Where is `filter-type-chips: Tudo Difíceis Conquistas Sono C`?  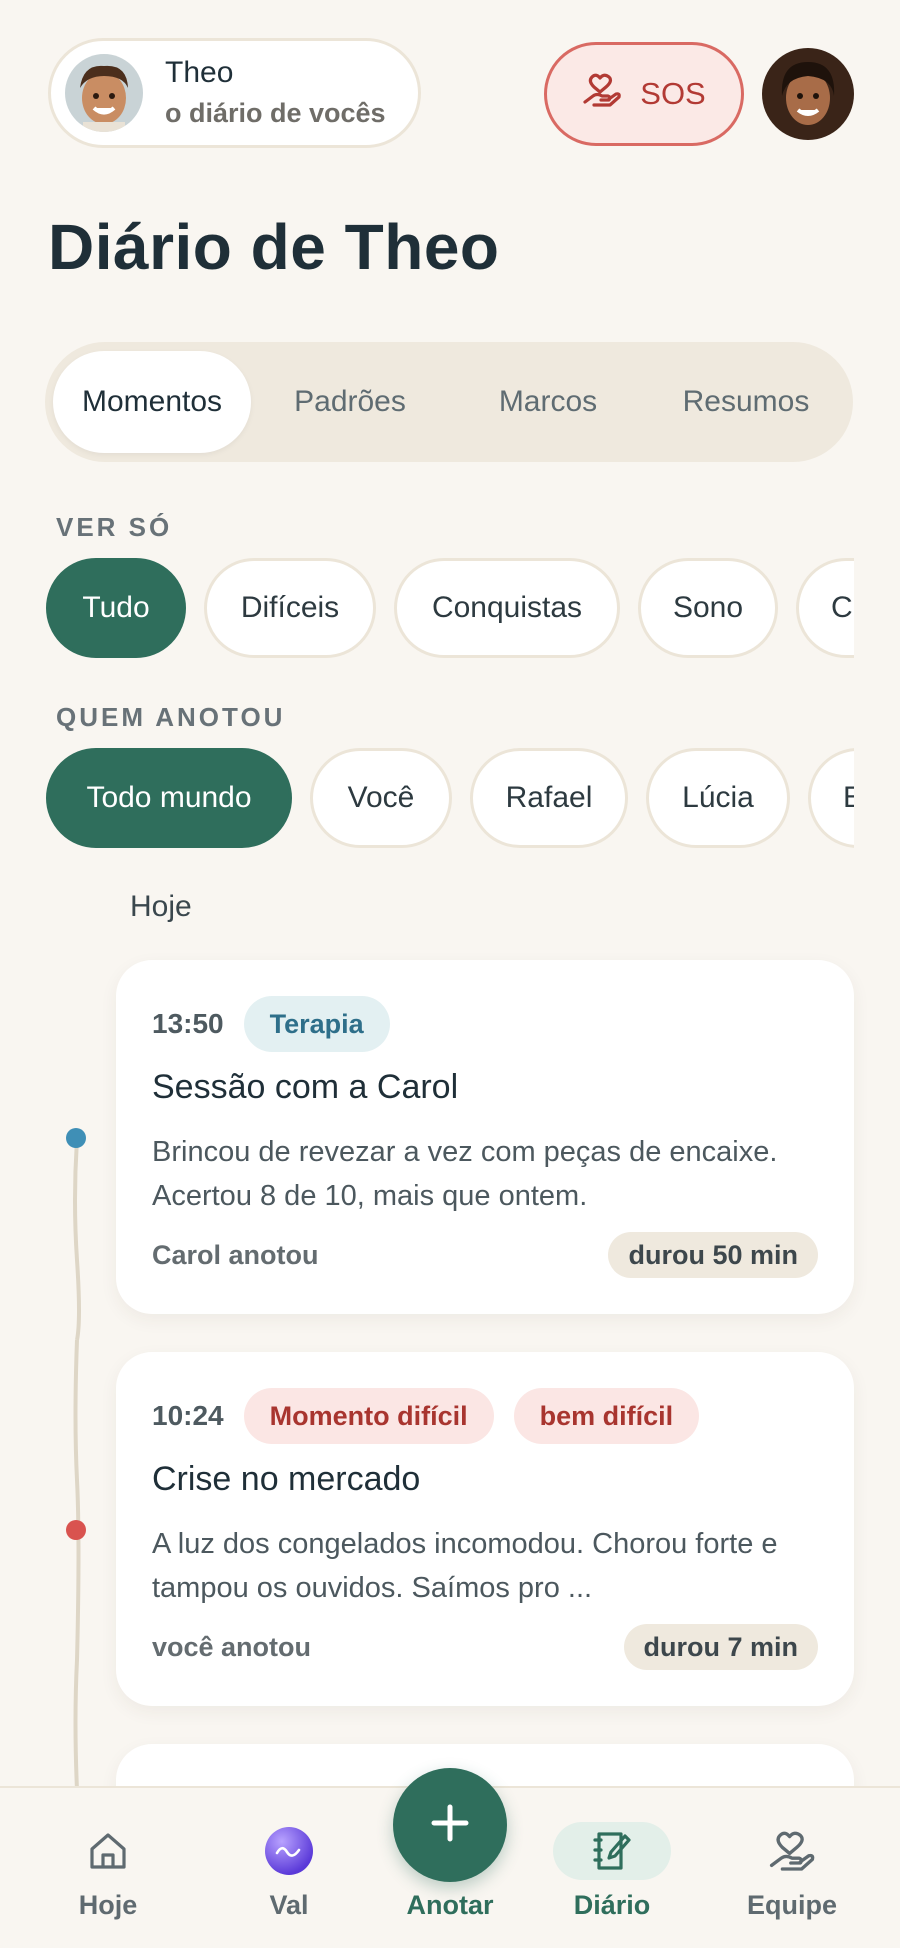 filter-type-chips: Tudo Difíceis Conquistas Sono C is located at coordinates (450, 610).